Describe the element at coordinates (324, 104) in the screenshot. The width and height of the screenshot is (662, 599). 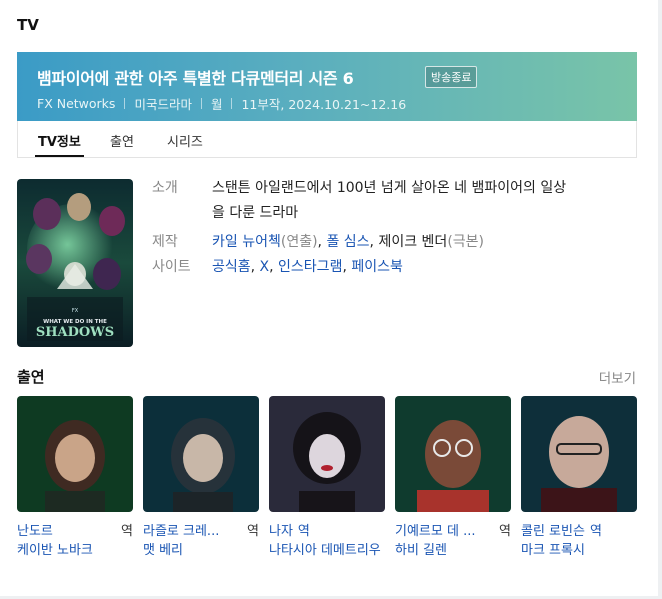
I see `meta-episodes: 11부작, 2024.10.21~12.16` at that location.